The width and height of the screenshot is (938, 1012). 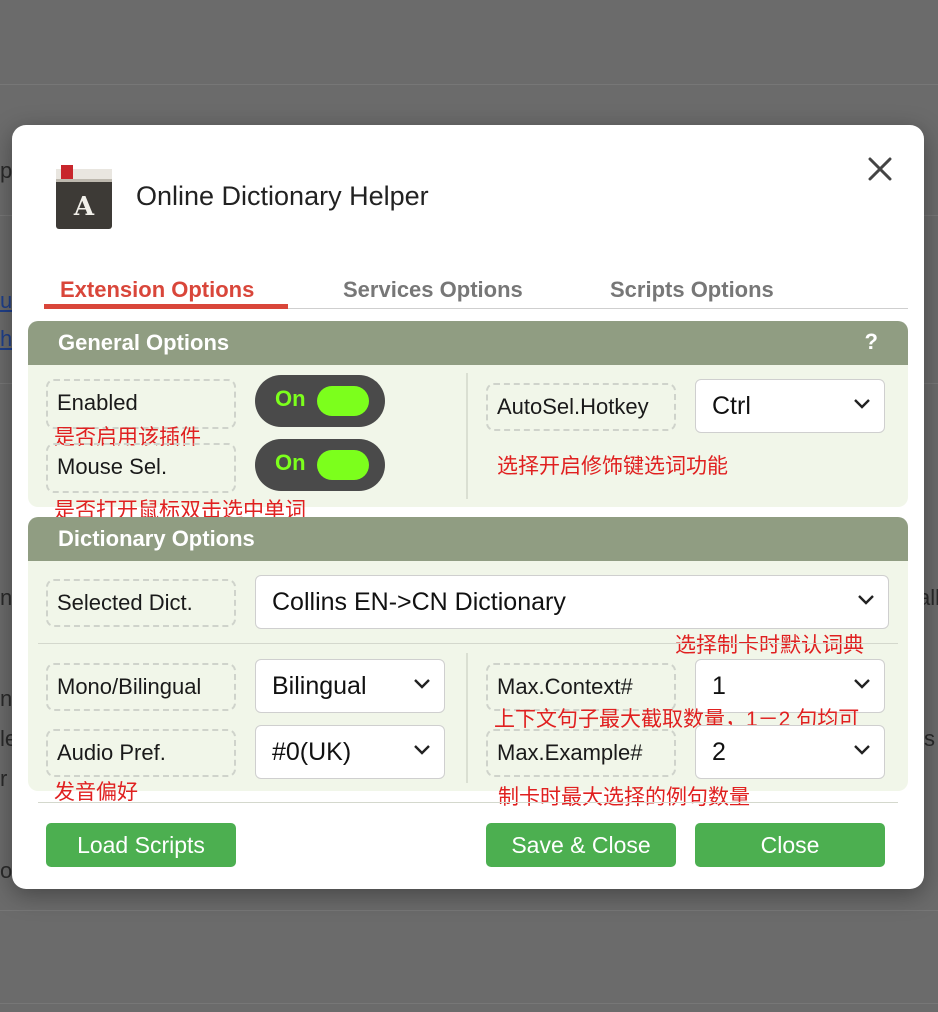 I want to click on general-options-header: General Options ?, so click(x=468, y=343).